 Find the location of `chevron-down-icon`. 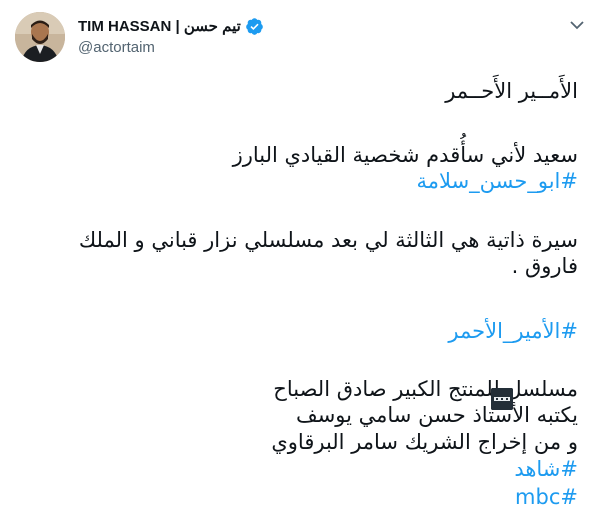

chevron-down-icon is located at coordinates (577, 25).